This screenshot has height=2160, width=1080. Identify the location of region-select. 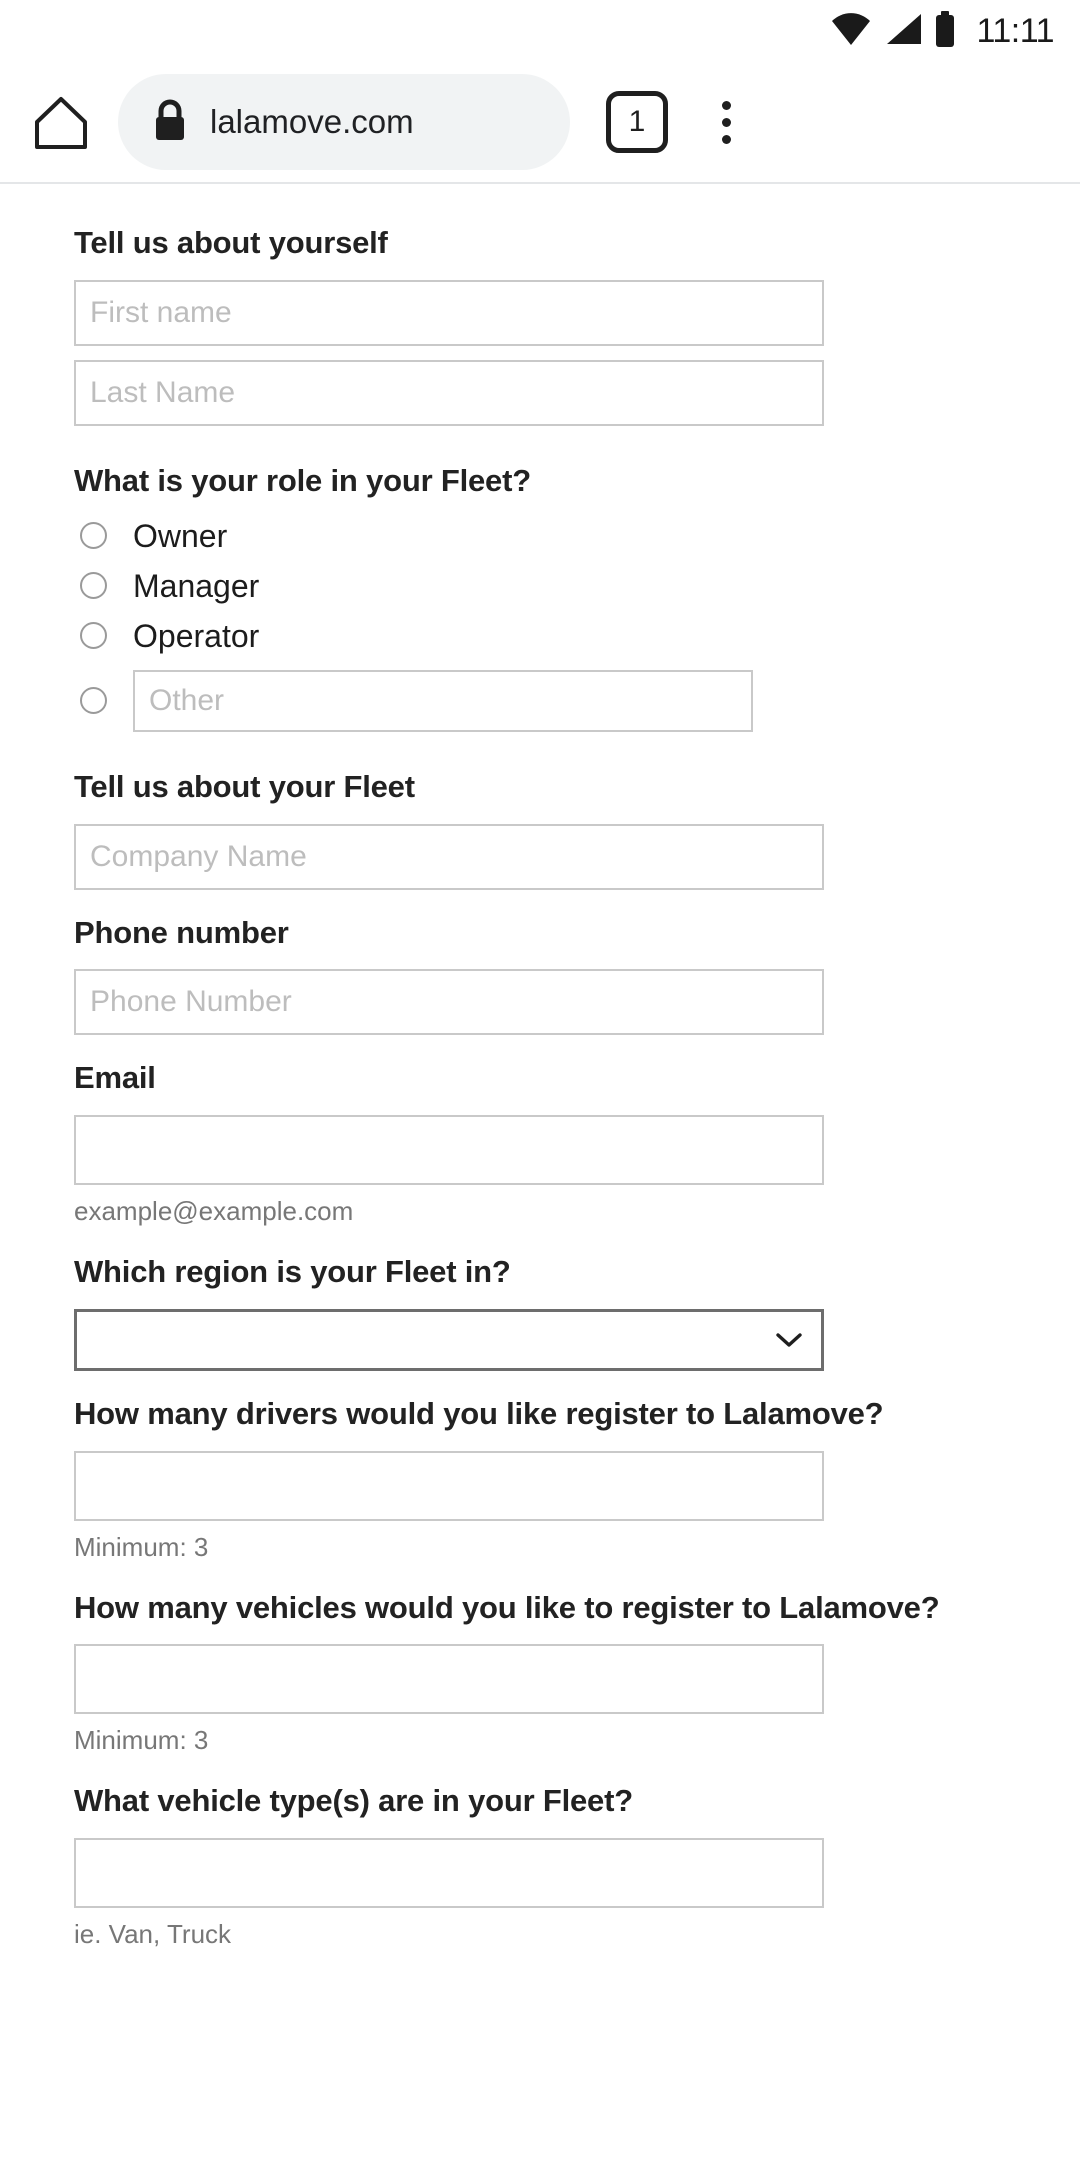
(449, 1339).